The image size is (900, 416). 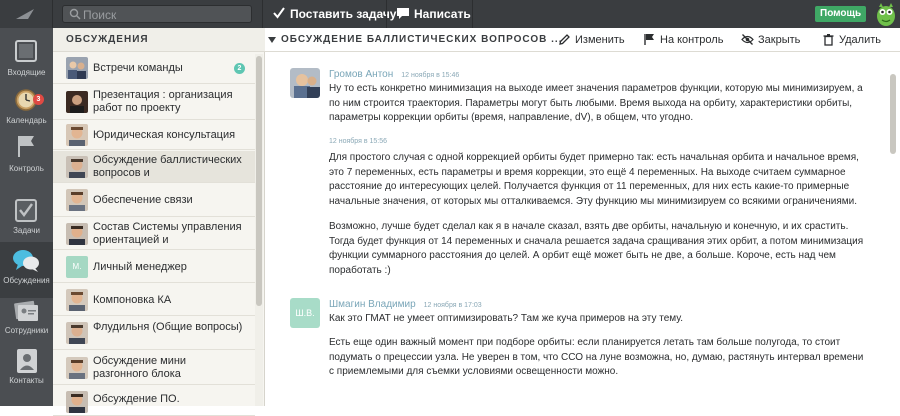 I want to click on list-scrollbar, so click(x=259, y=230).